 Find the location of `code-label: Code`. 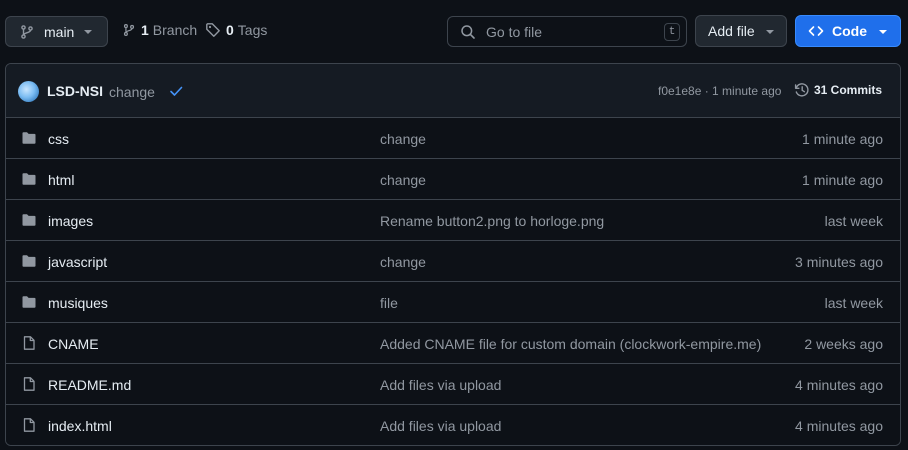

code-label: Code is located at coordinates (849, 31).